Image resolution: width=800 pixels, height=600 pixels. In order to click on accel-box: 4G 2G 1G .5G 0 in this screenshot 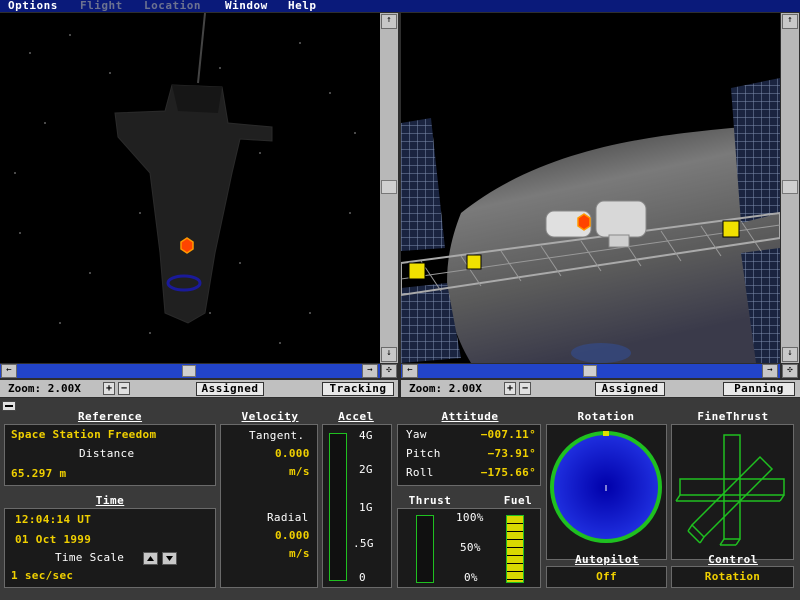, I will do `click(357, 506)`.